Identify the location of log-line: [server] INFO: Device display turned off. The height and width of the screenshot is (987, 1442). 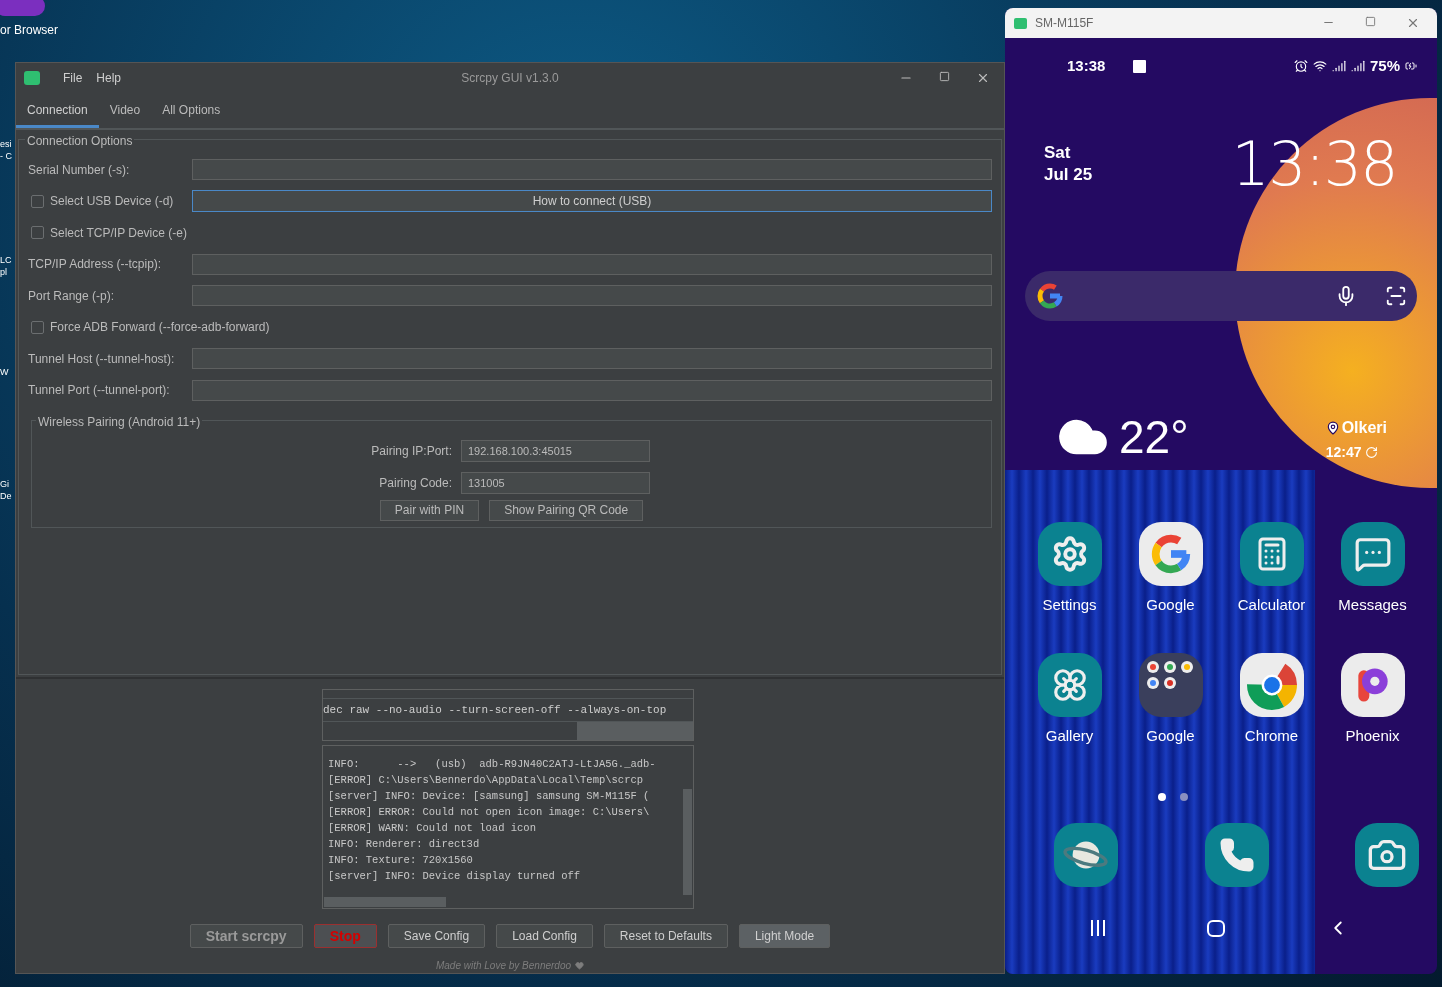
(455, 876).